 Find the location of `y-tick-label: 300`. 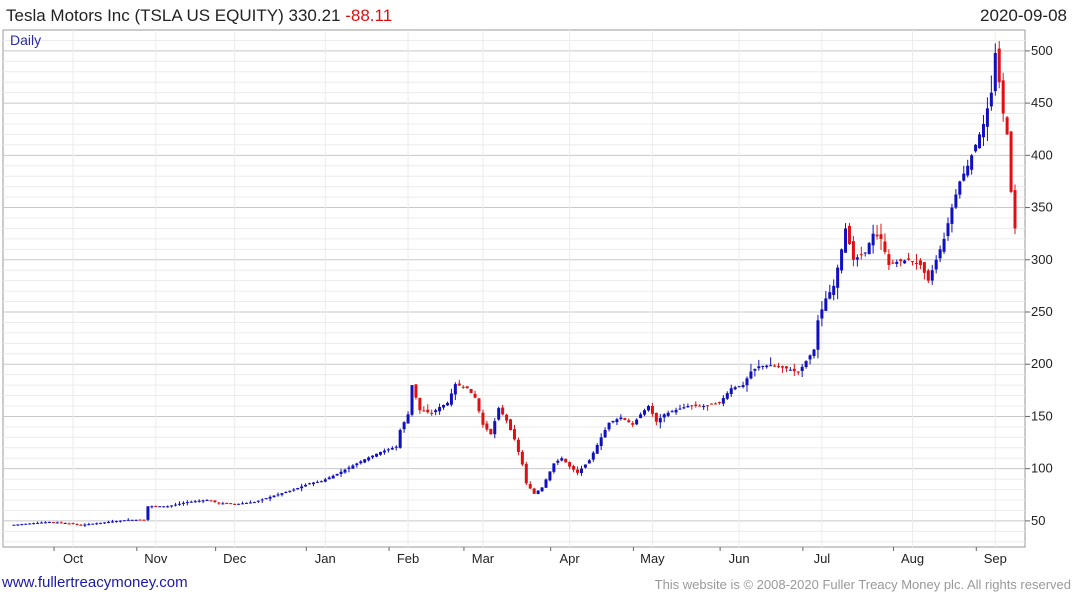

y-tick-label: 300 is located at coordinates (1042, 259).